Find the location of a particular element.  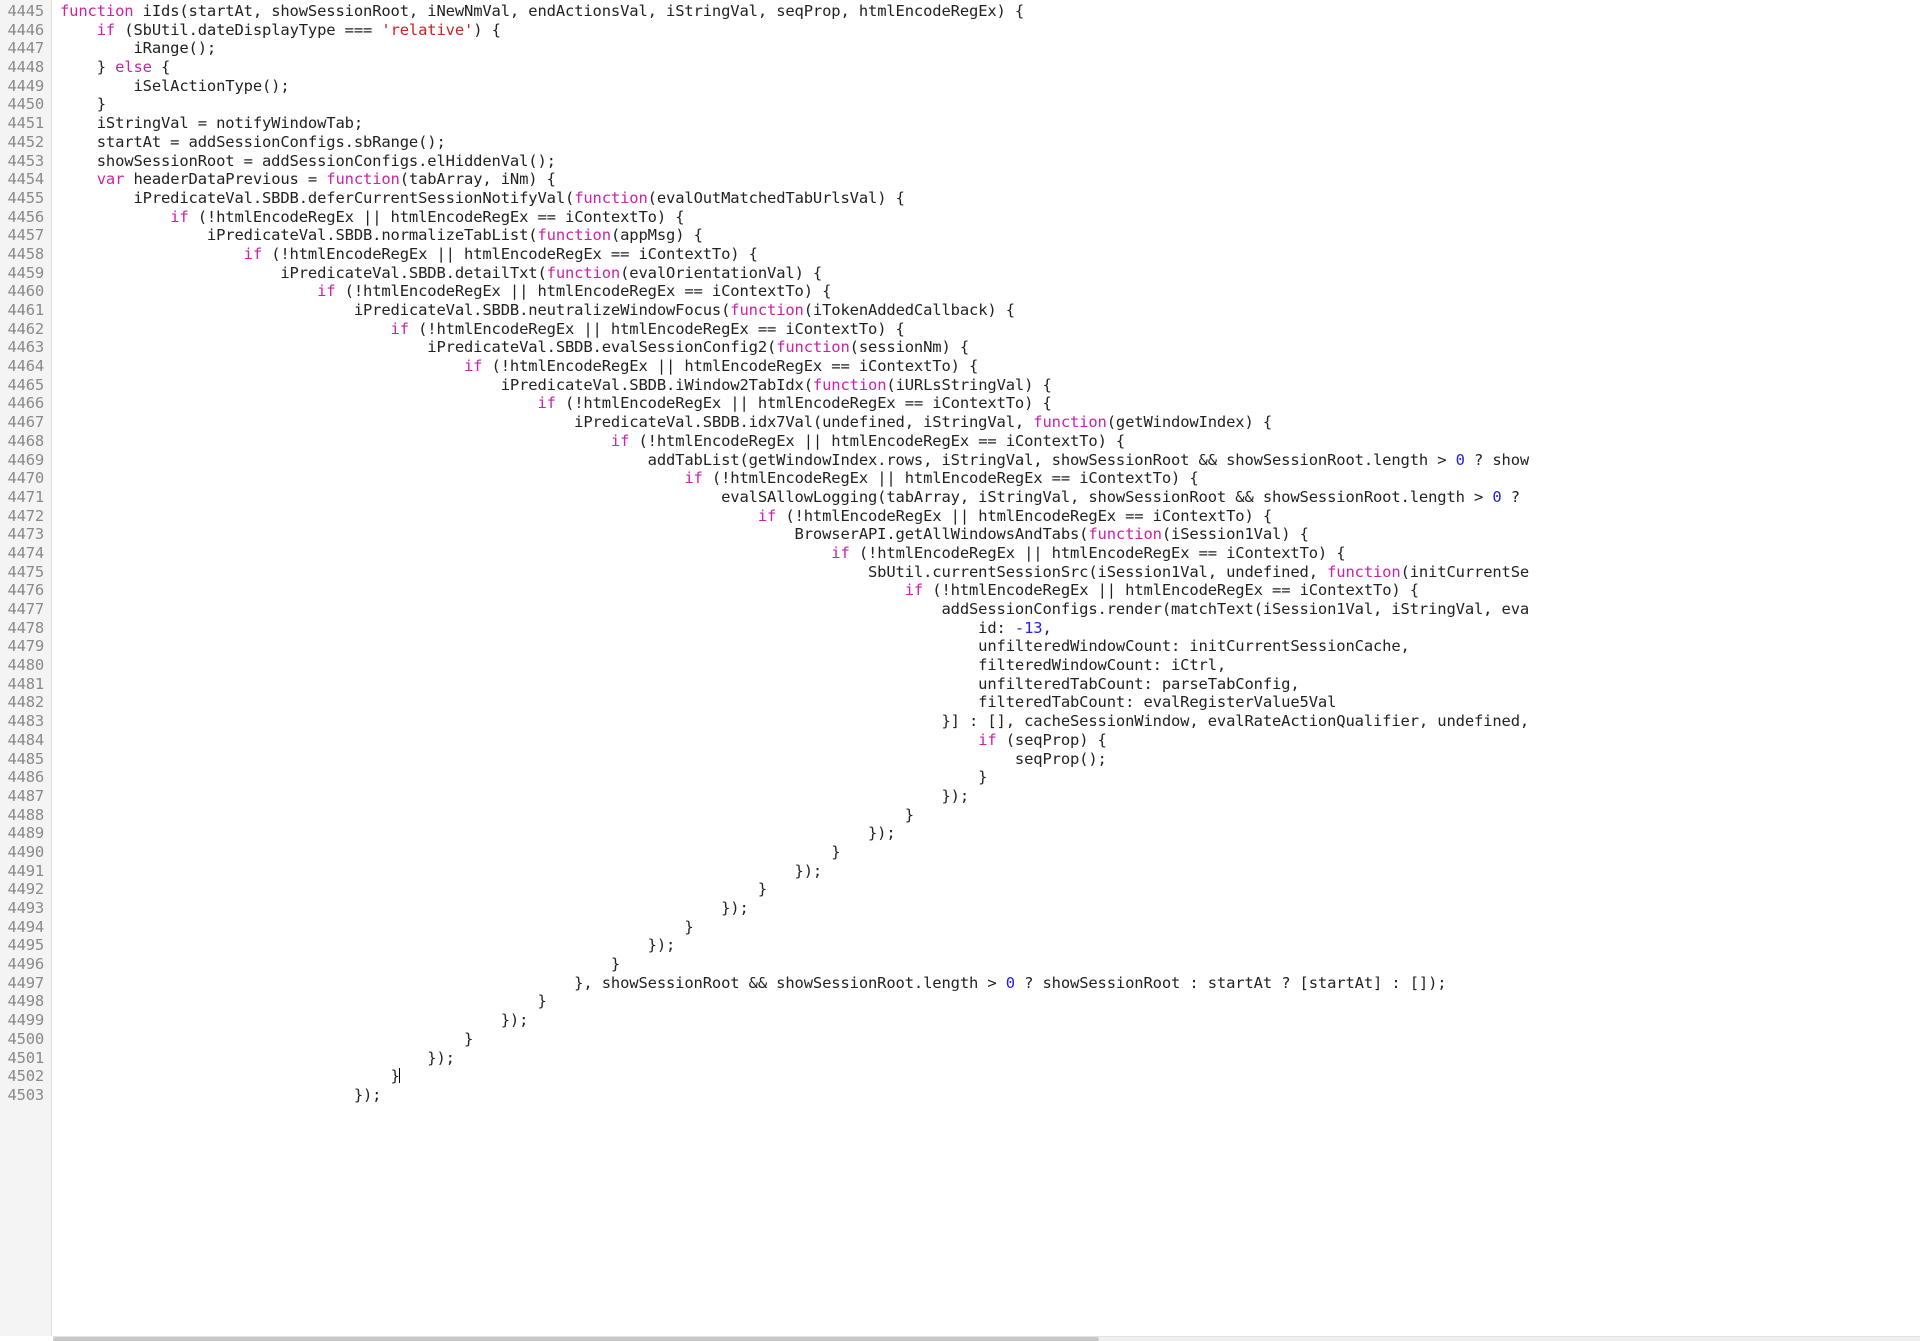

code-token-plain: ? show is located at coordinates (1497, 459).